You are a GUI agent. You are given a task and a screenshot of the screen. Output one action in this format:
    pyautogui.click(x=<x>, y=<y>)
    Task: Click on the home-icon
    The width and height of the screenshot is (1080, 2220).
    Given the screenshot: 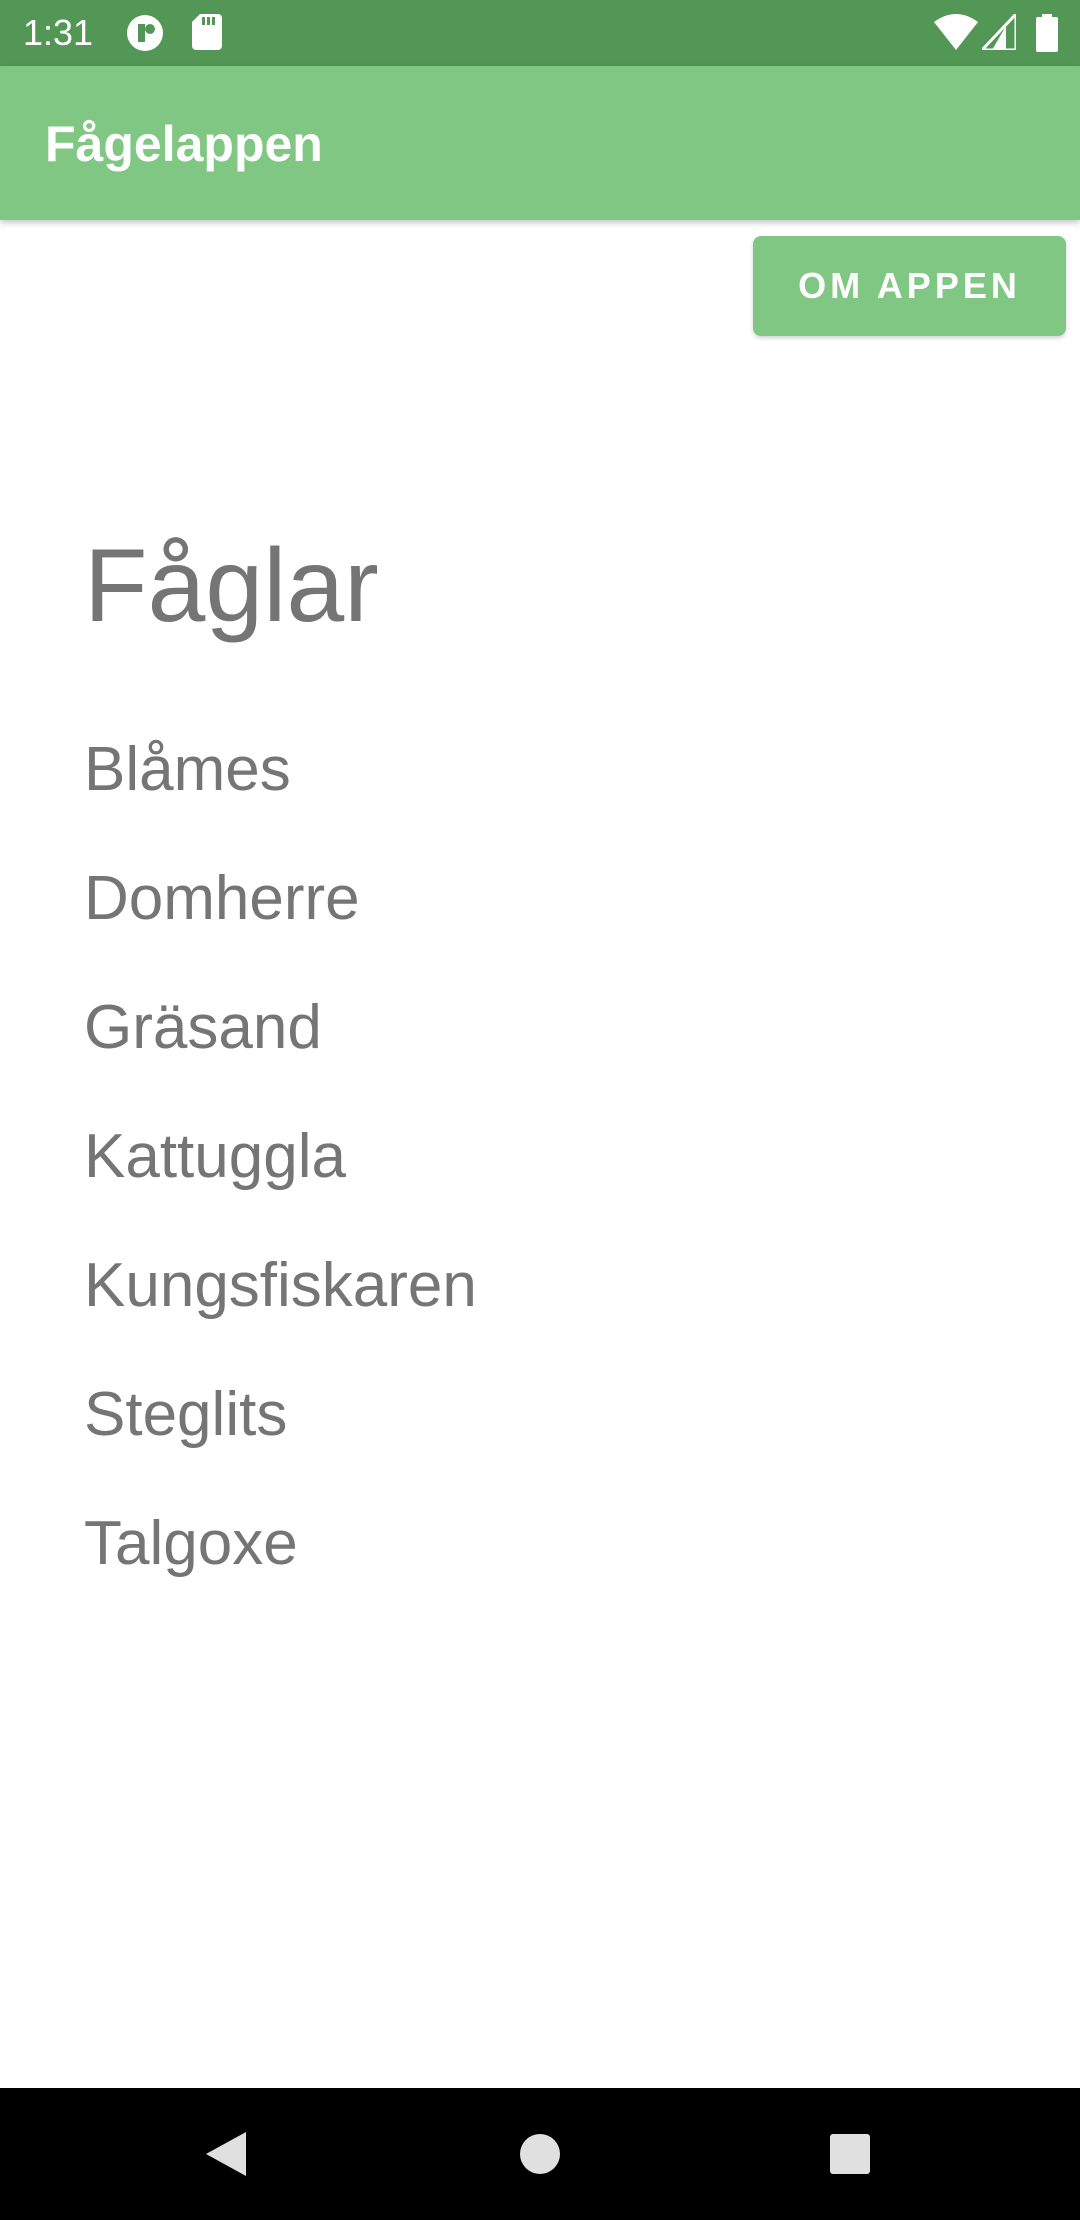 What is the action you would take?
    pyautogui.click(x=540, y=2154)
    